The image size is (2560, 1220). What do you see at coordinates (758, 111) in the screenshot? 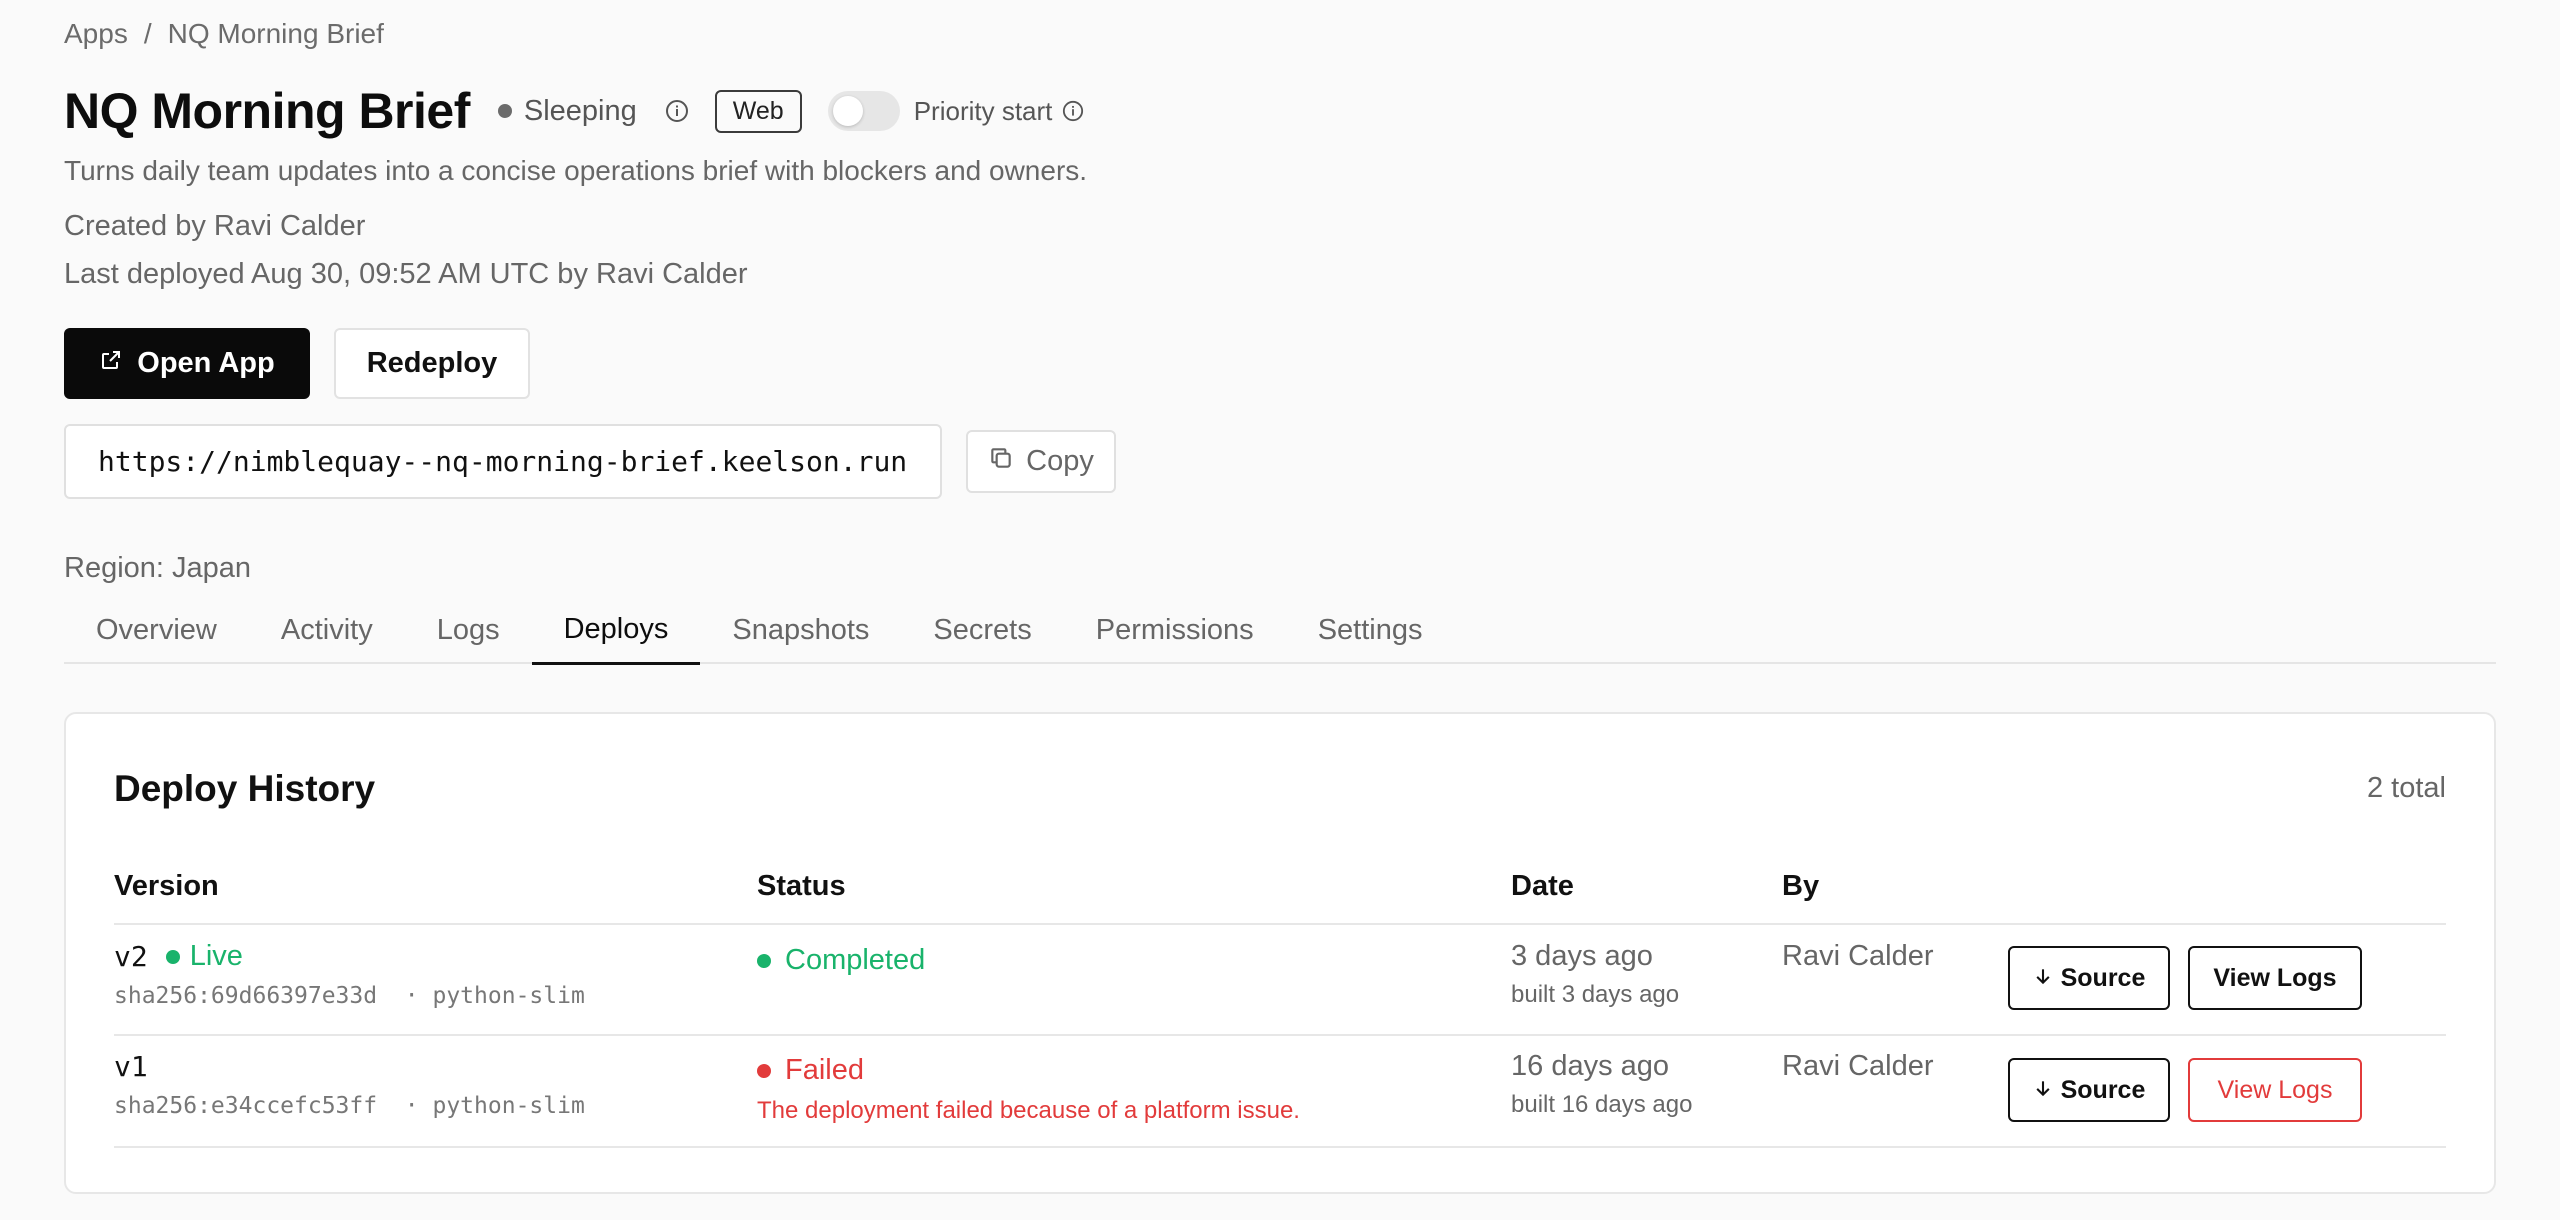
I see `type-badge: Web` at bounding box center [758, 111].